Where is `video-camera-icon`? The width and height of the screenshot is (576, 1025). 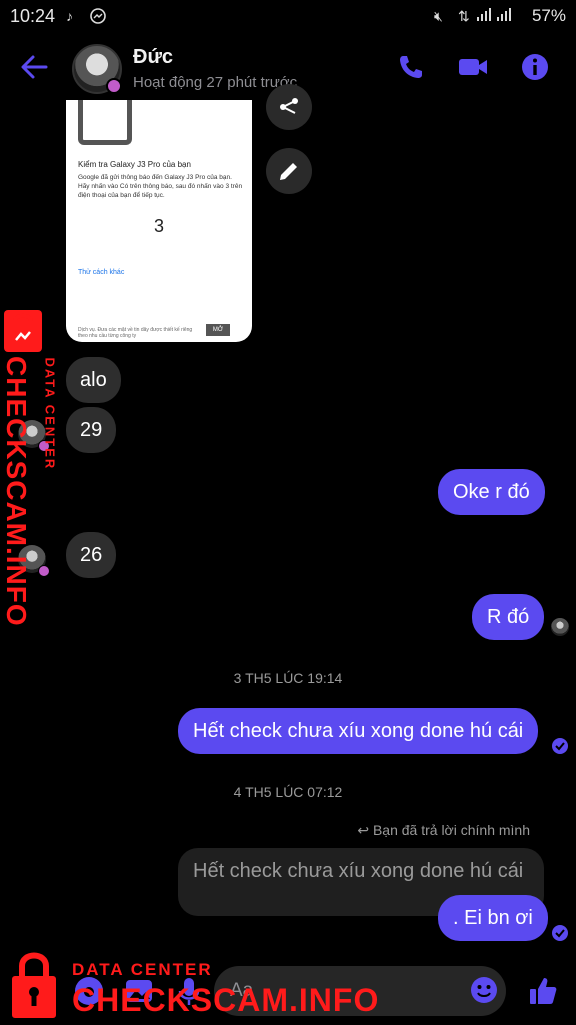 video-camera-icon is located at coordinates (473, 67).